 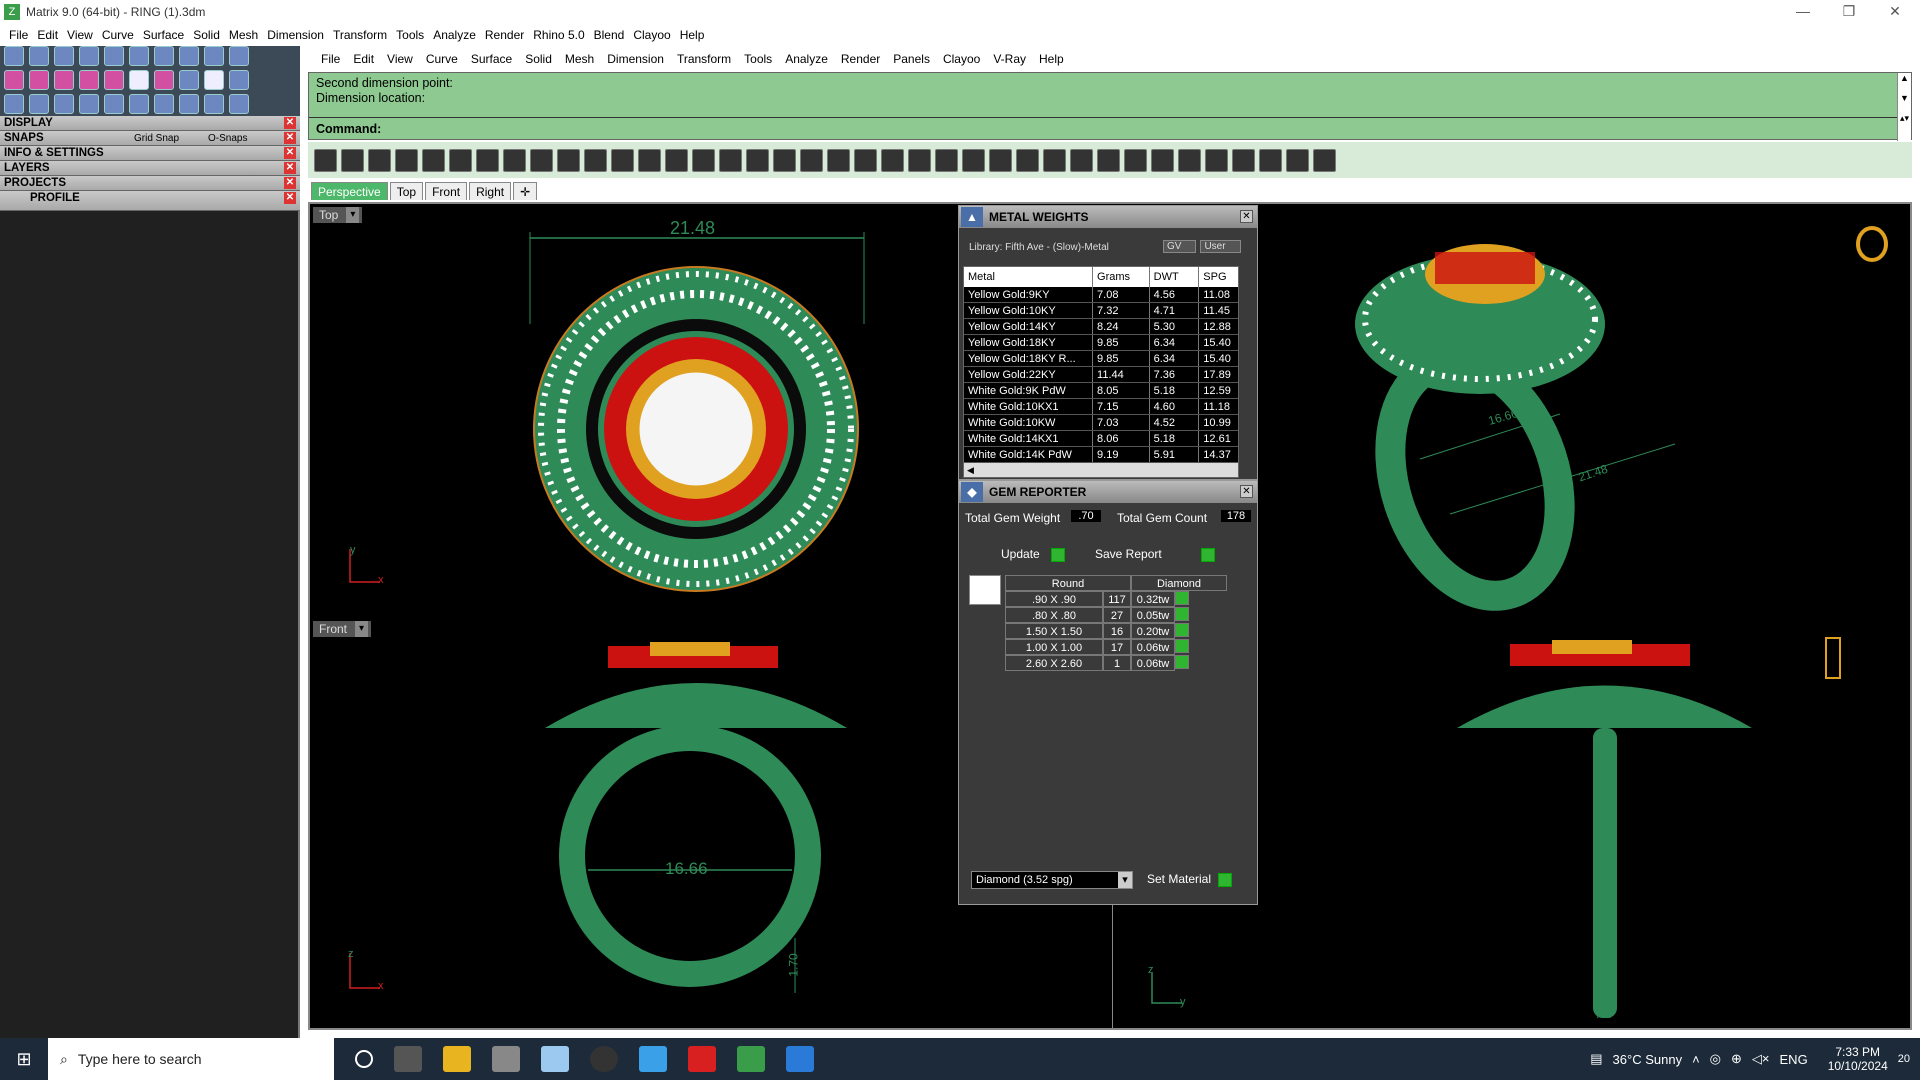 What do you see at coordinates (363, 59) in the screenshot?
I see `menu-item: Edit` at bounding box center [363, 59].